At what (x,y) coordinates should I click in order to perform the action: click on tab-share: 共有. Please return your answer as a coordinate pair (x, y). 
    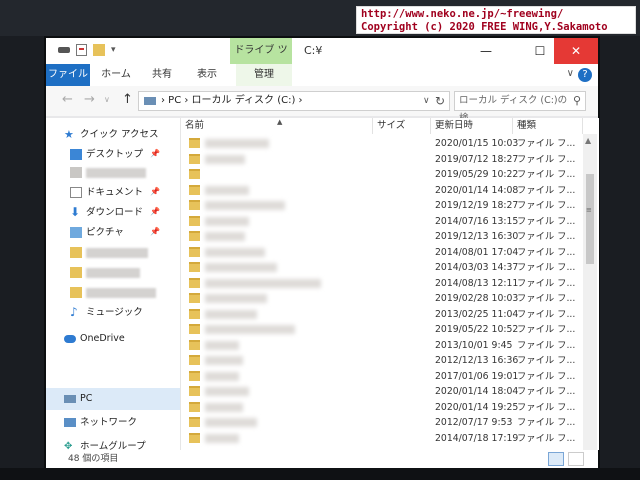
    Looking at the image, I should click on (162, 75).